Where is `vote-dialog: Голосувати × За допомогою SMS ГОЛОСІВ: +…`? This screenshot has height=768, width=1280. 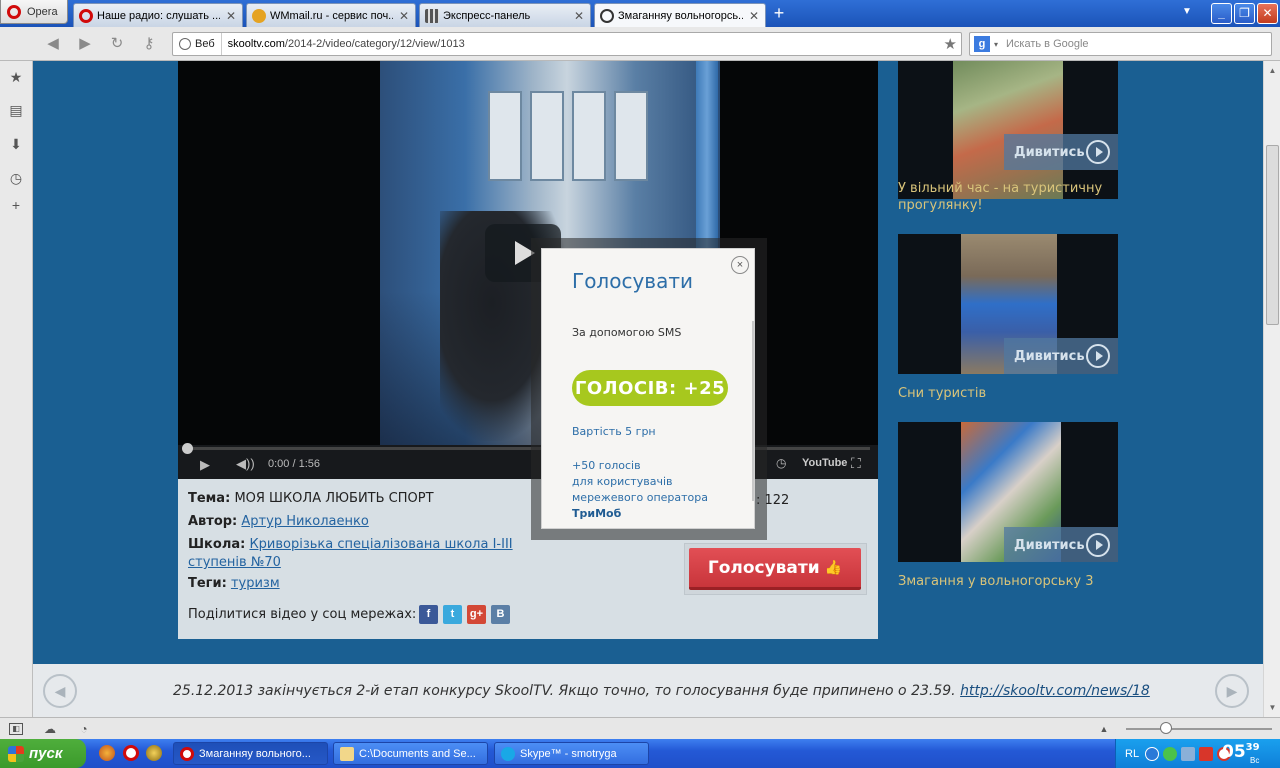
vote-dialog: Голосувати × За допомогою SMS ГОЛОСІВ: +… is located at coordinates (648, 388).